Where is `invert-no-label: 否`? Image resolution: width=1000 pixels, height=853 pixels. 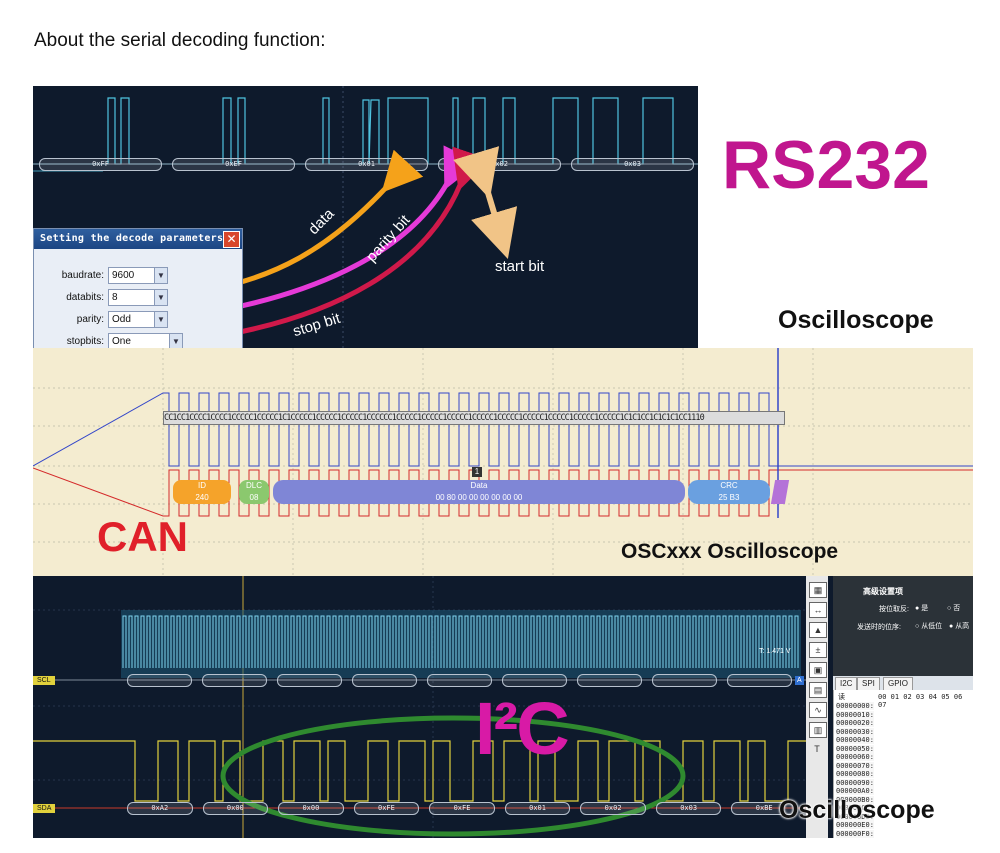
invert-no-label: 否 is located at coordinates (957, 608).